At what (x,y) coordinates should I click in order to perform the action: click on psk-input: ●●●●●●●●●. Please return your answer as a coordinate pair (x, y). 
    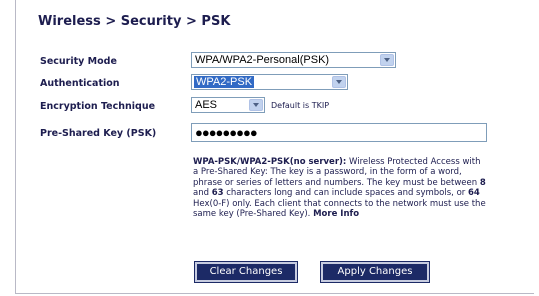
    Looking at the image, I should click on (339, 132).